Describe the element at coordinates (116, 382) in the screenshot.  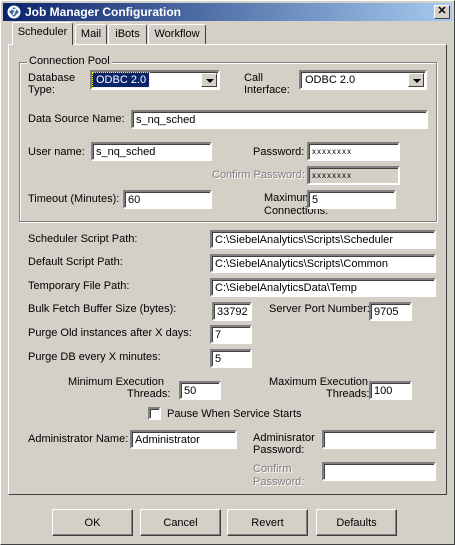
I see `min-threads-label-line1: Minimum Execution` at that location.